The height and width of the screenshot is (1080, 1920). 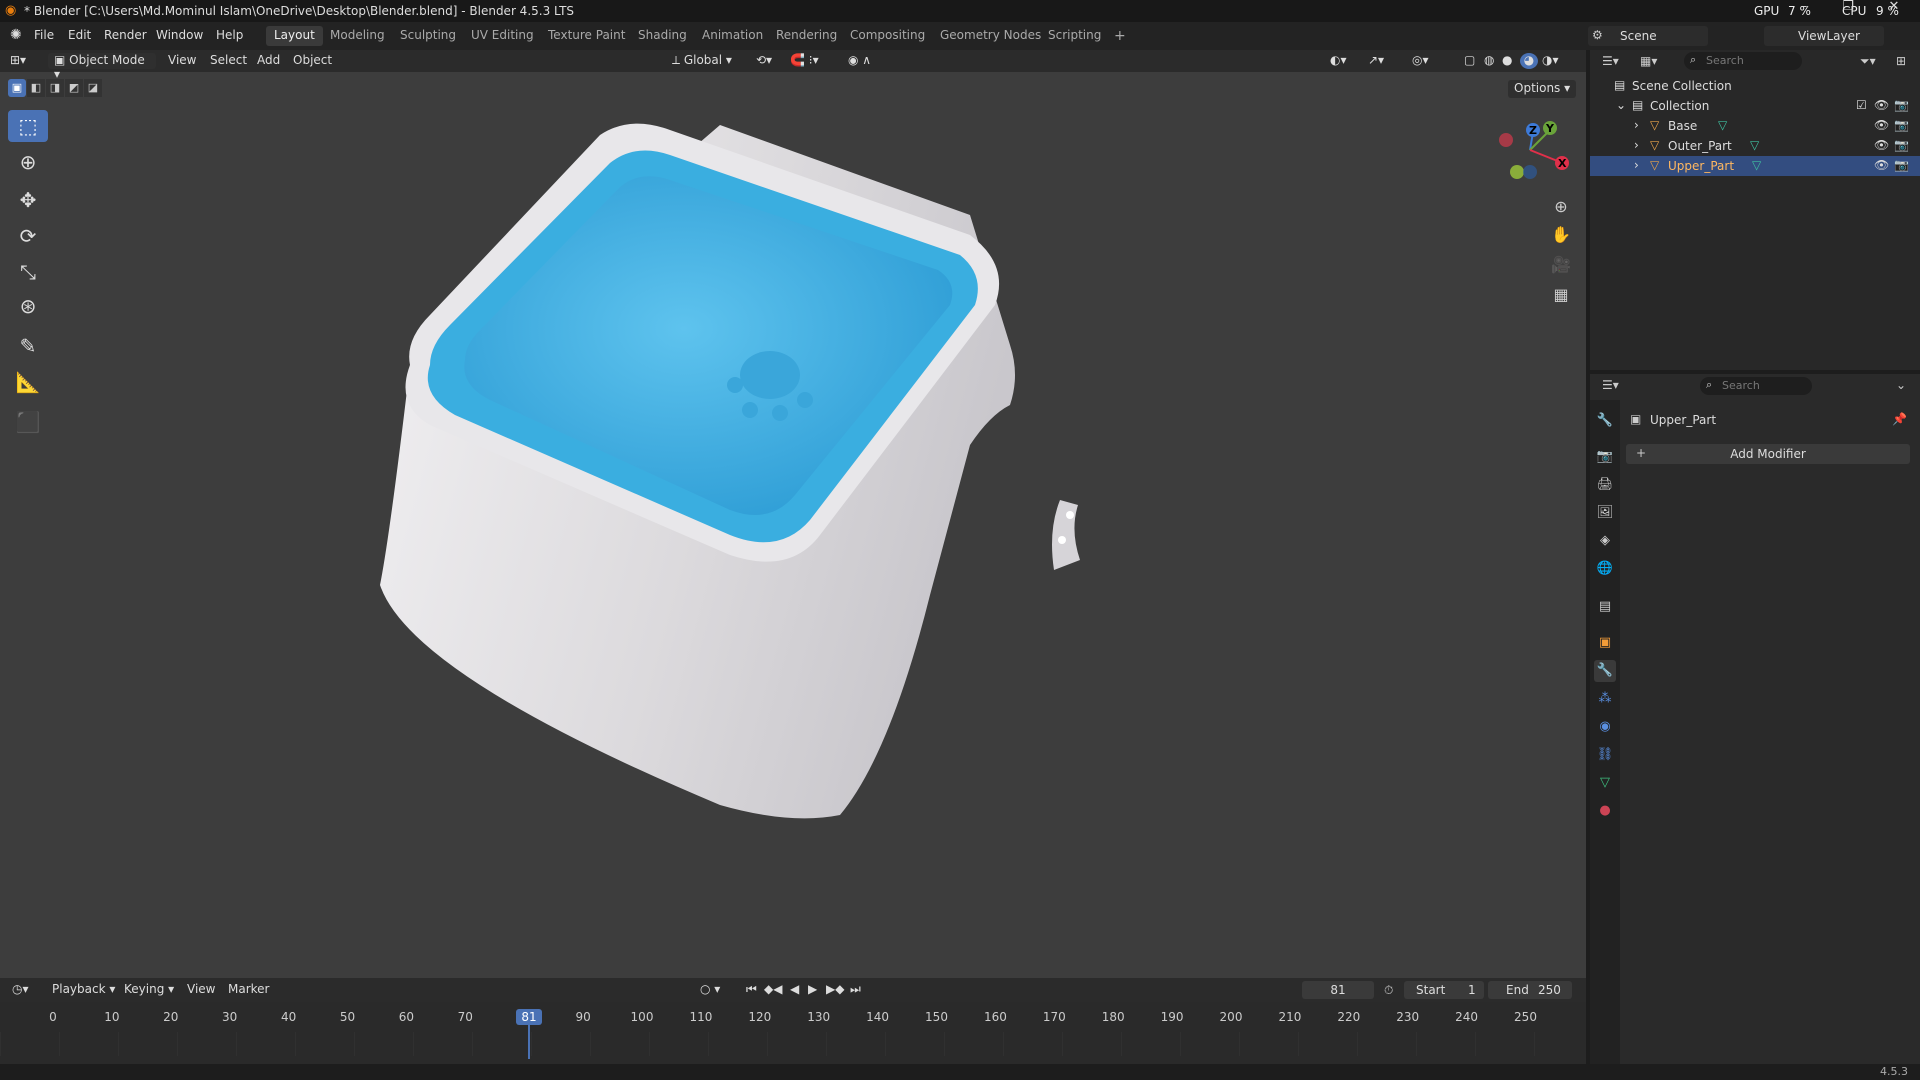 I want to click on material-tab-icon: ●, so click(x=1605, y=811).